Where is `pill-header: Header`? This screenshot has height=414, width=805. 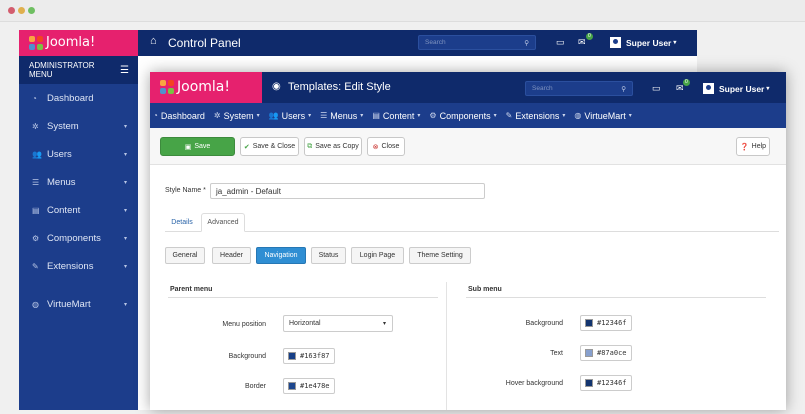
pill-header: Header is located at coordinates (231, 255).